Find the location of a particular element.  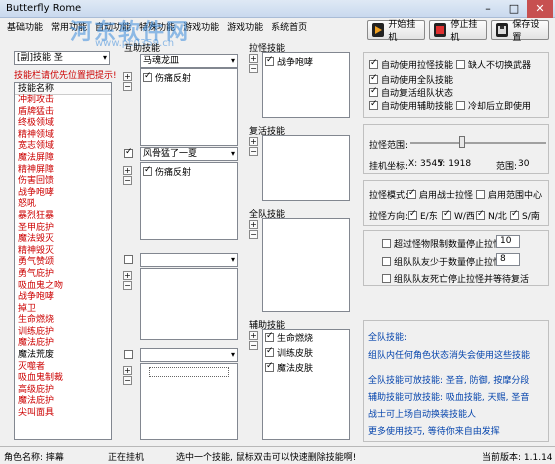

revive-skill-list is located at coordinates (306, 168).